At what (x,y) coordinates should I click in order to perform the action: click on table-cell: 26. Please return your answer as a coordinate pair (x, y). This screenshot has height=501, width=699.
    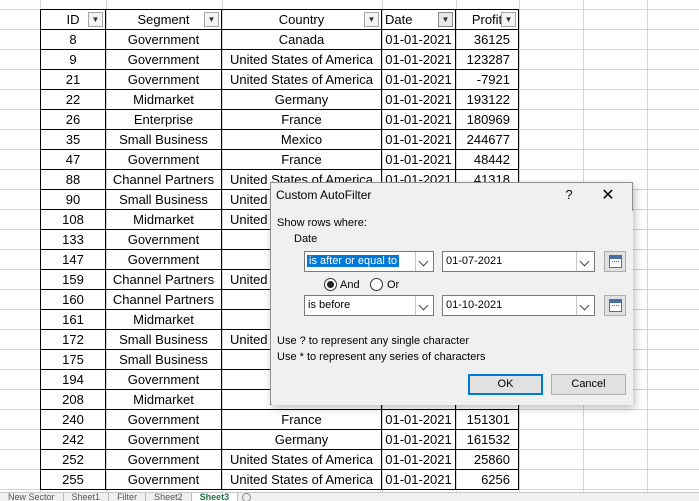
    Looking at the image, I should click on (73, 119).